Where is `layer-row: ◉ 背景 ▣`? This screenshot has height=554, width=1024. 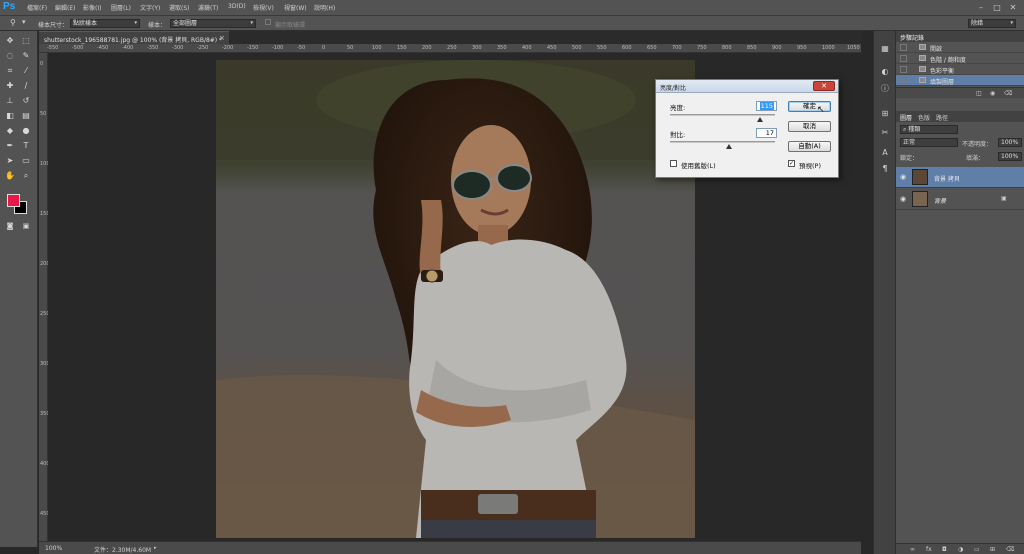 layer-row: ◉ 背景 ▣ is located at coordinates (960, 199).